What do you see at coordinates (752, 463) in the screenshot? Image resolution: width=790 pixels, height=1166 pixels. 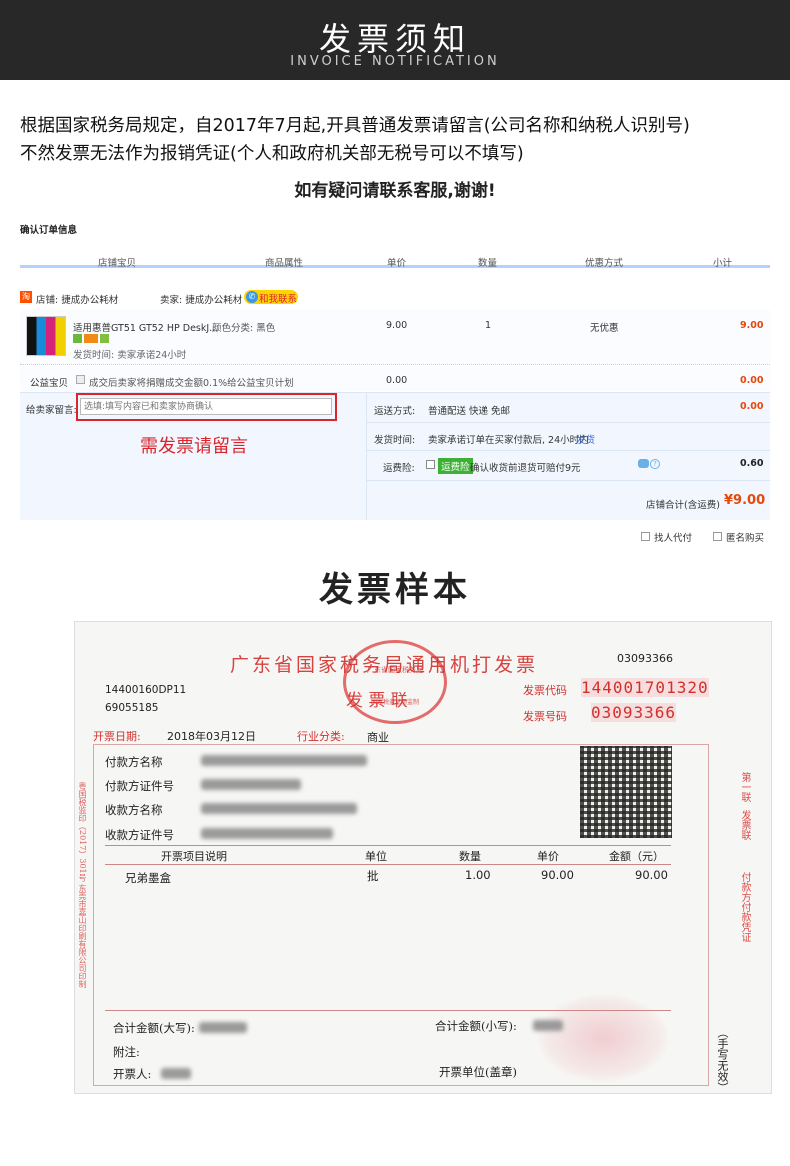 I see `insurance-amount: 0.60` at bounding box center [752, 463].